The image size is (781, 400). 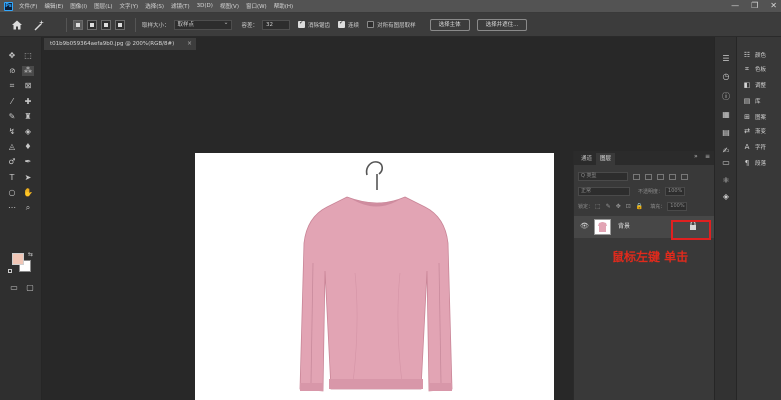 I want to click on properties-icon: ▦, so click(x=726, y=114).